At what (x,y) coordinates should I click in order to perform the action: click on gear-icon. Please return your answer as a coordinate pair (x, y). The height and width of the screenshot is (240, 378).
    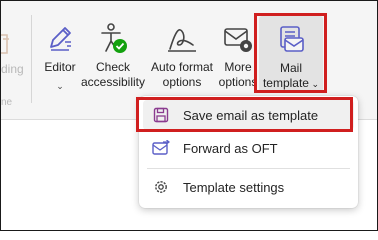
    Looking at the image, I should click on (161, 187).